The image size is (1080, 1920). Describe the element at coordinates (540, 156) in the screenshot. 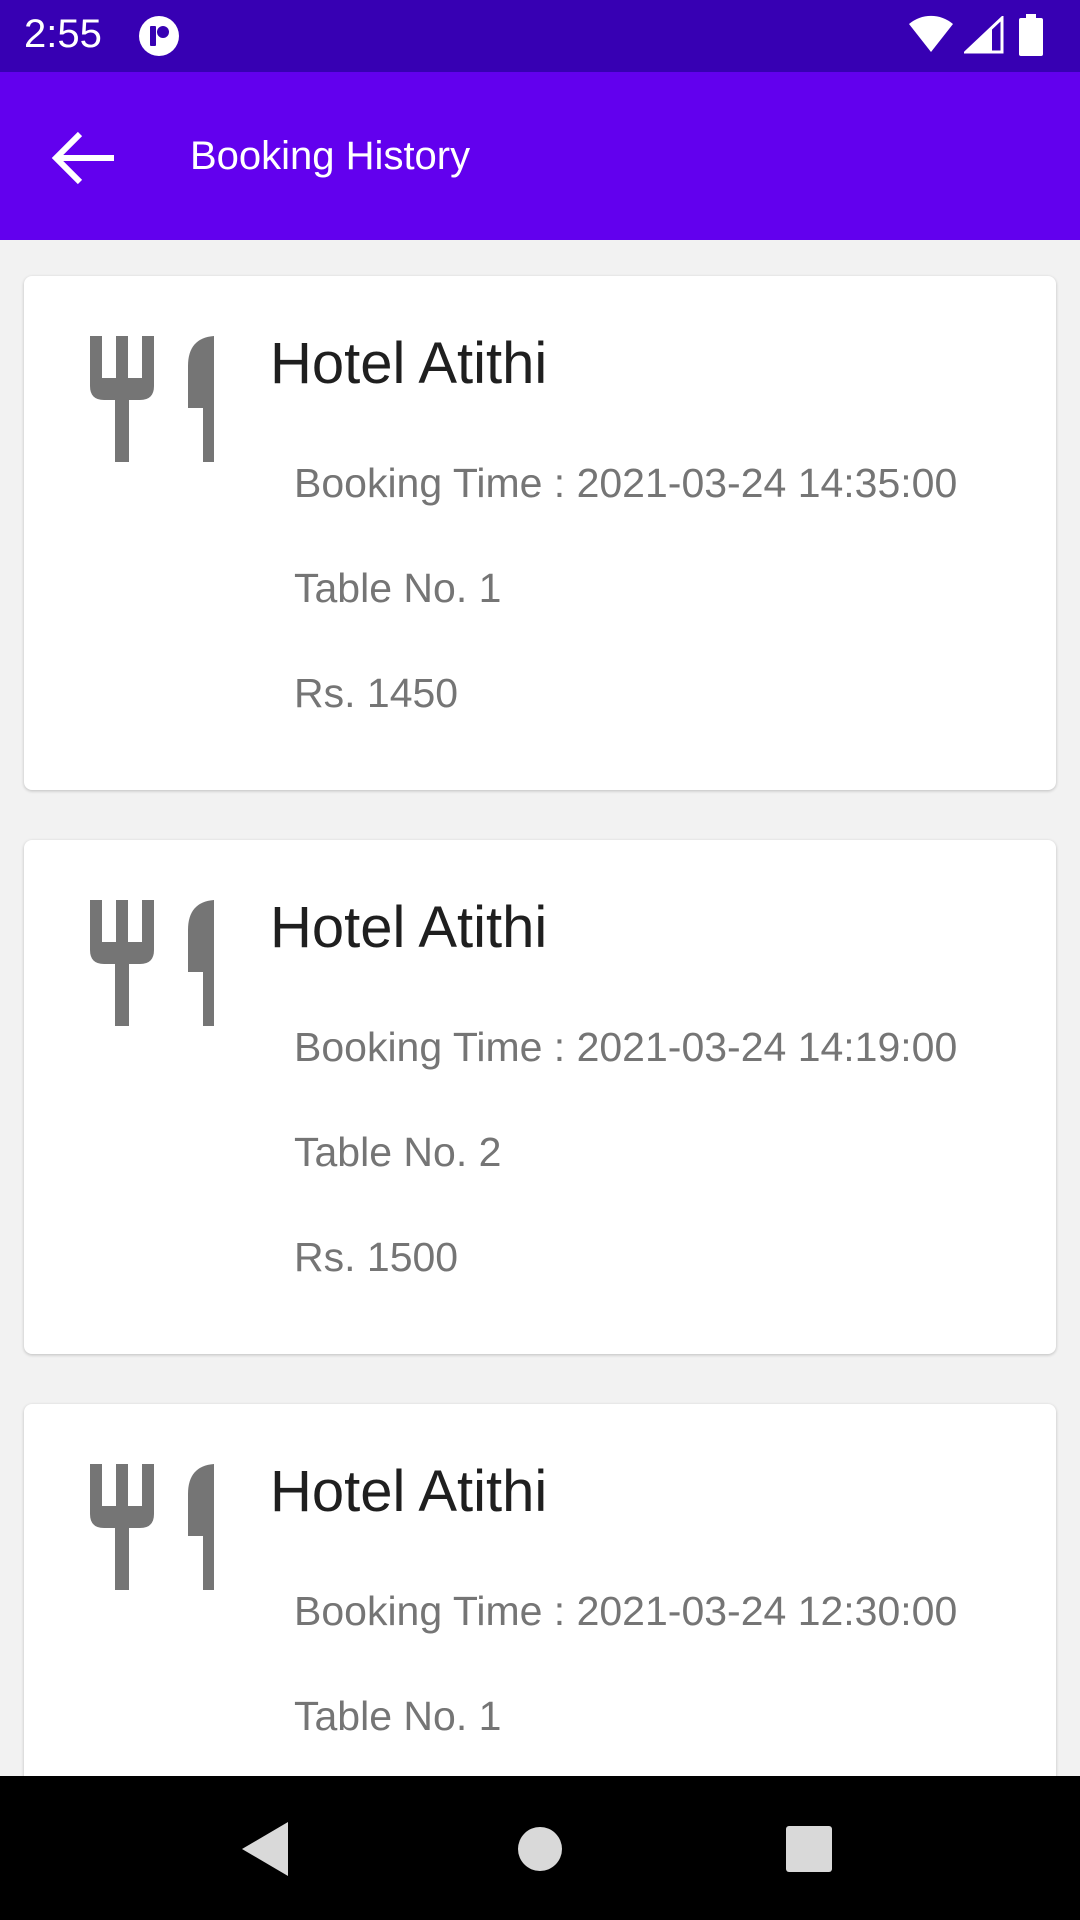

I see `app-bar: Booking History` at that location.